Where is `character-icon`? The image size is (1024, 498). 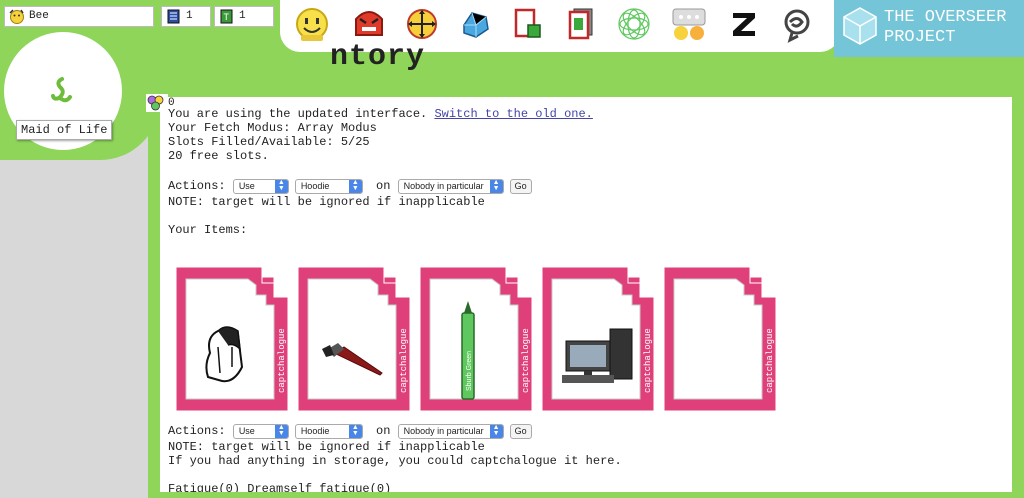 character-icon is located at coordinates (16, 16).